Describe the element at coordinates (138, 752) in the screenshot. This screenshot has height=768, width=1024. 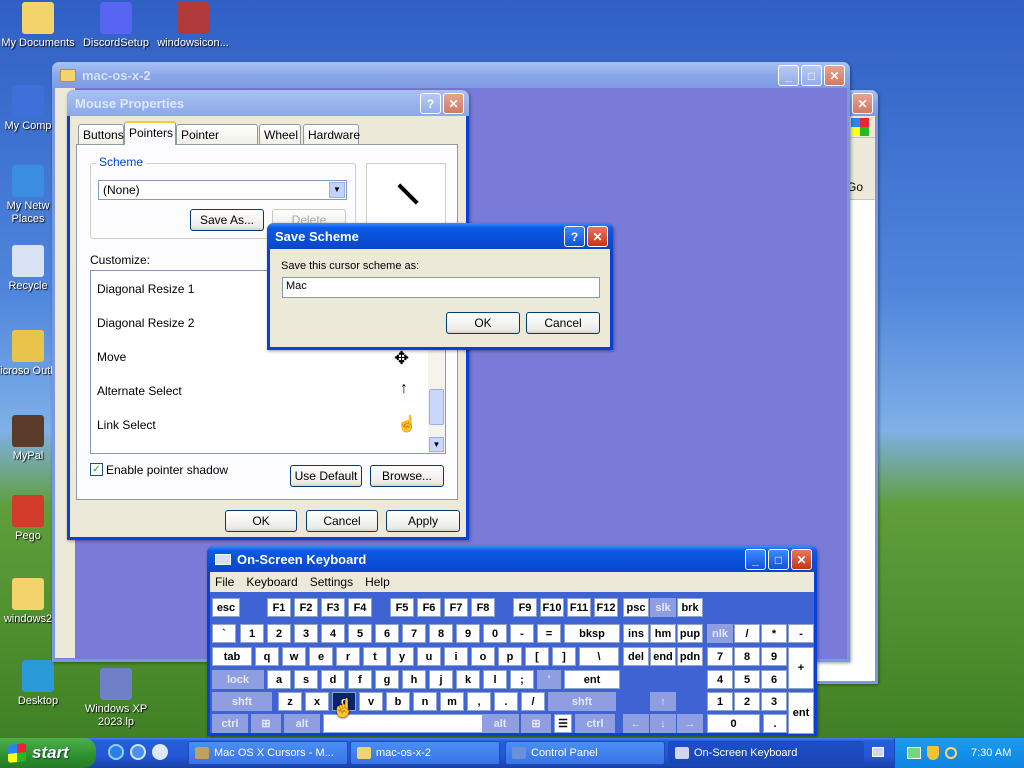
I see `ie-icon` at that location.